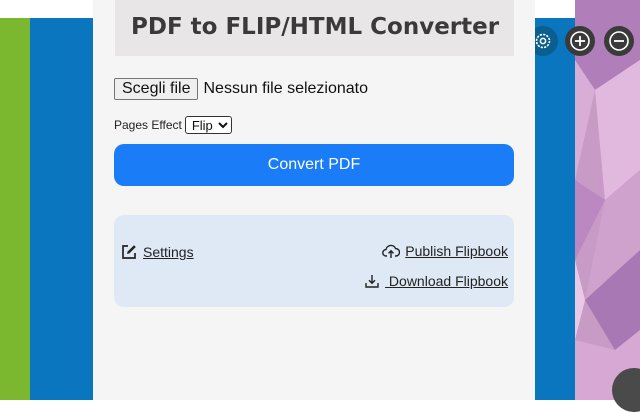  Describe the element at coordinates (607, 200) in the screenshot. I see `background-artwork` at that location.